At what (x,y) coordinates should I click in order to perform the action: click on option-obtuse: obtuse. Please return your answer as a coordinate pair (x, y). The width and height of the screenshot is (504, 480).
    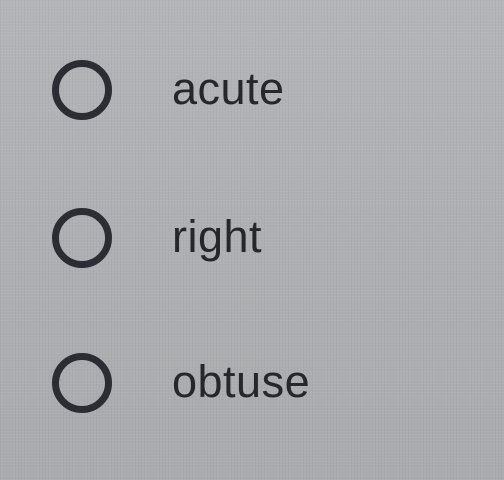
    Looking at the image, I should click on (181, 383).